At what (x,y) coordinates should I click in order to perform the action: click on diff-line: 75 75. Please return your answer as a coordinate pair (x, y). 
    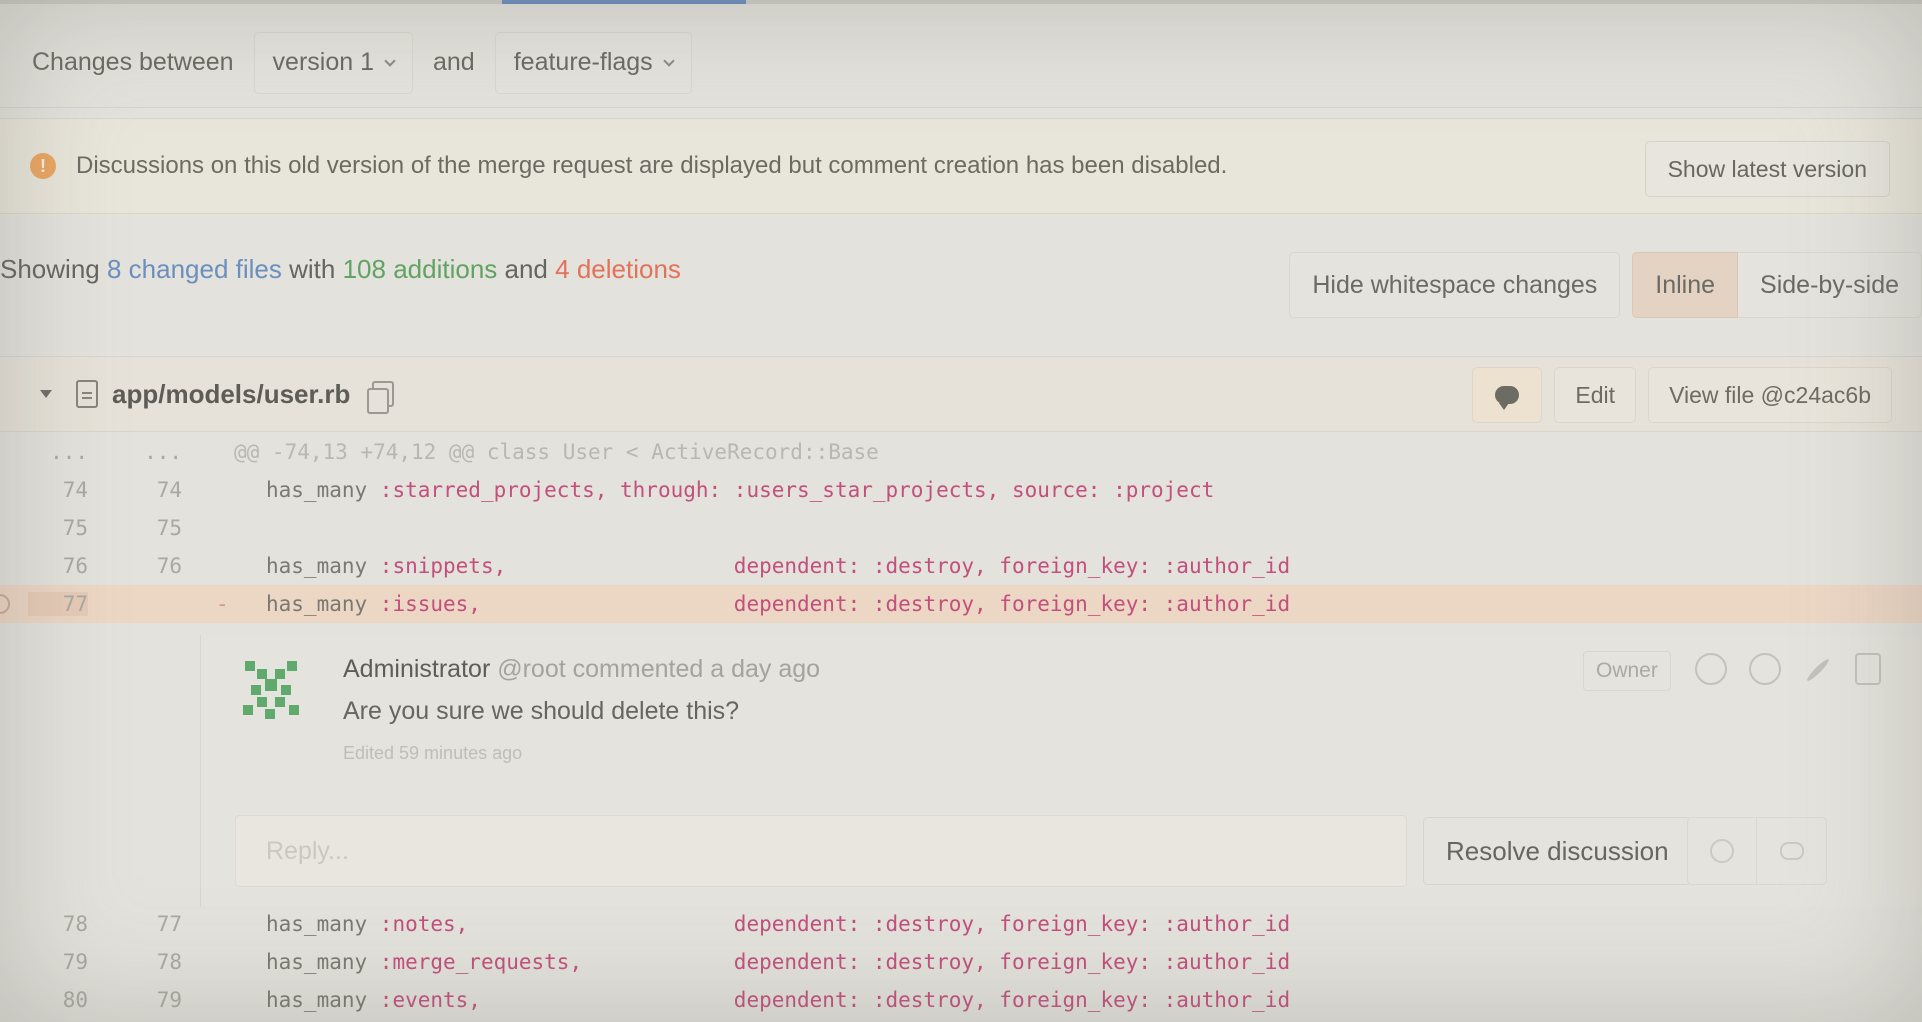
    Looking at the image, I should click on (961, 528).